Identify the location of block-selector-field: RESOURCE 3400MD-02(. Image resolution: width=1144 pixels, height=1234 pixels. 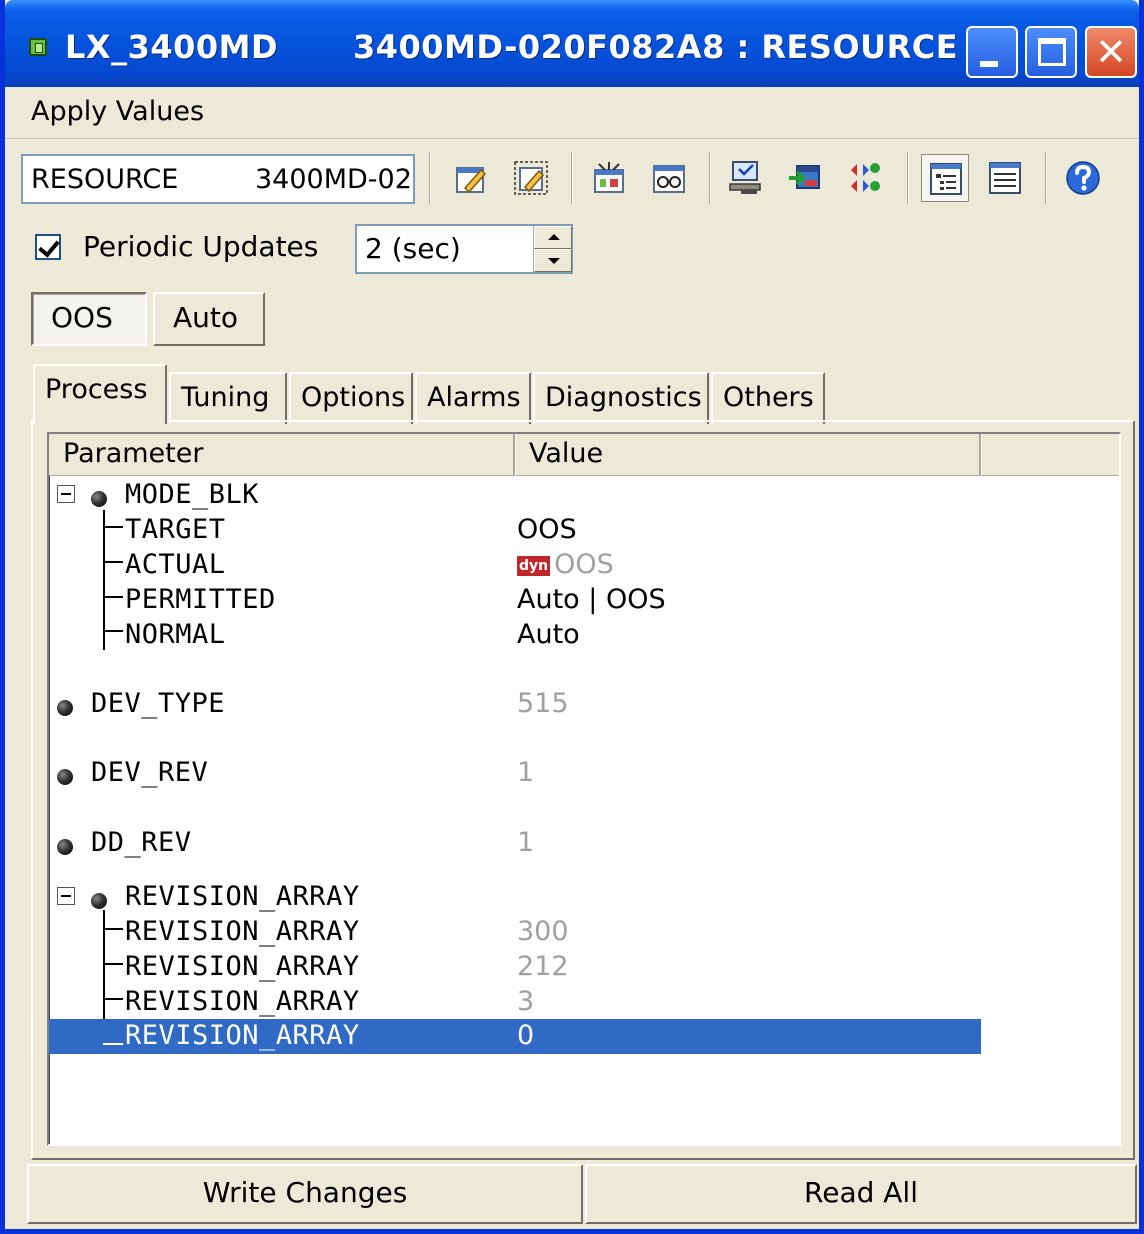
(218, 179).